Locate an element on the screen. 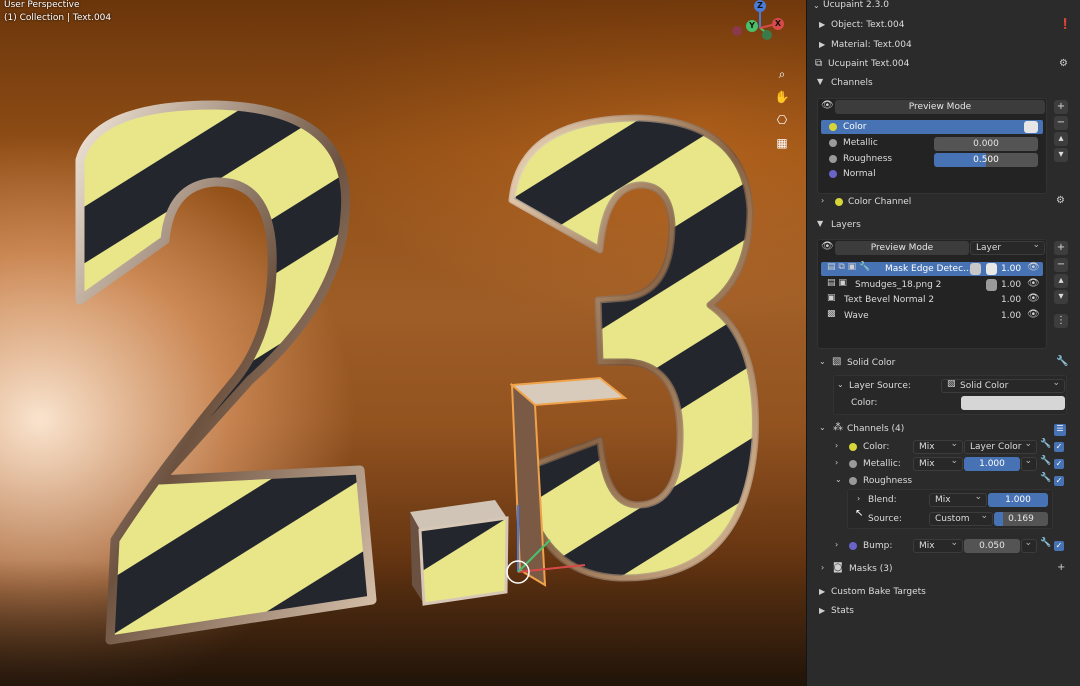  gizmo-z-axis: Z is located at coordinates (760, 6).